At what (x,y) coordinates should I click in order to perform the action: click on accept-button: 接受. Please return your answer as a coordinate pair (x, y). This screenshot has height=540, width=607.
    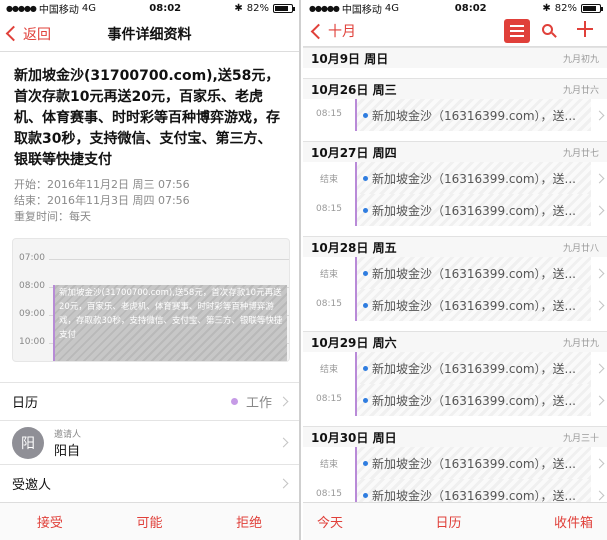
    Looking at the image, I should click on (50, 521).